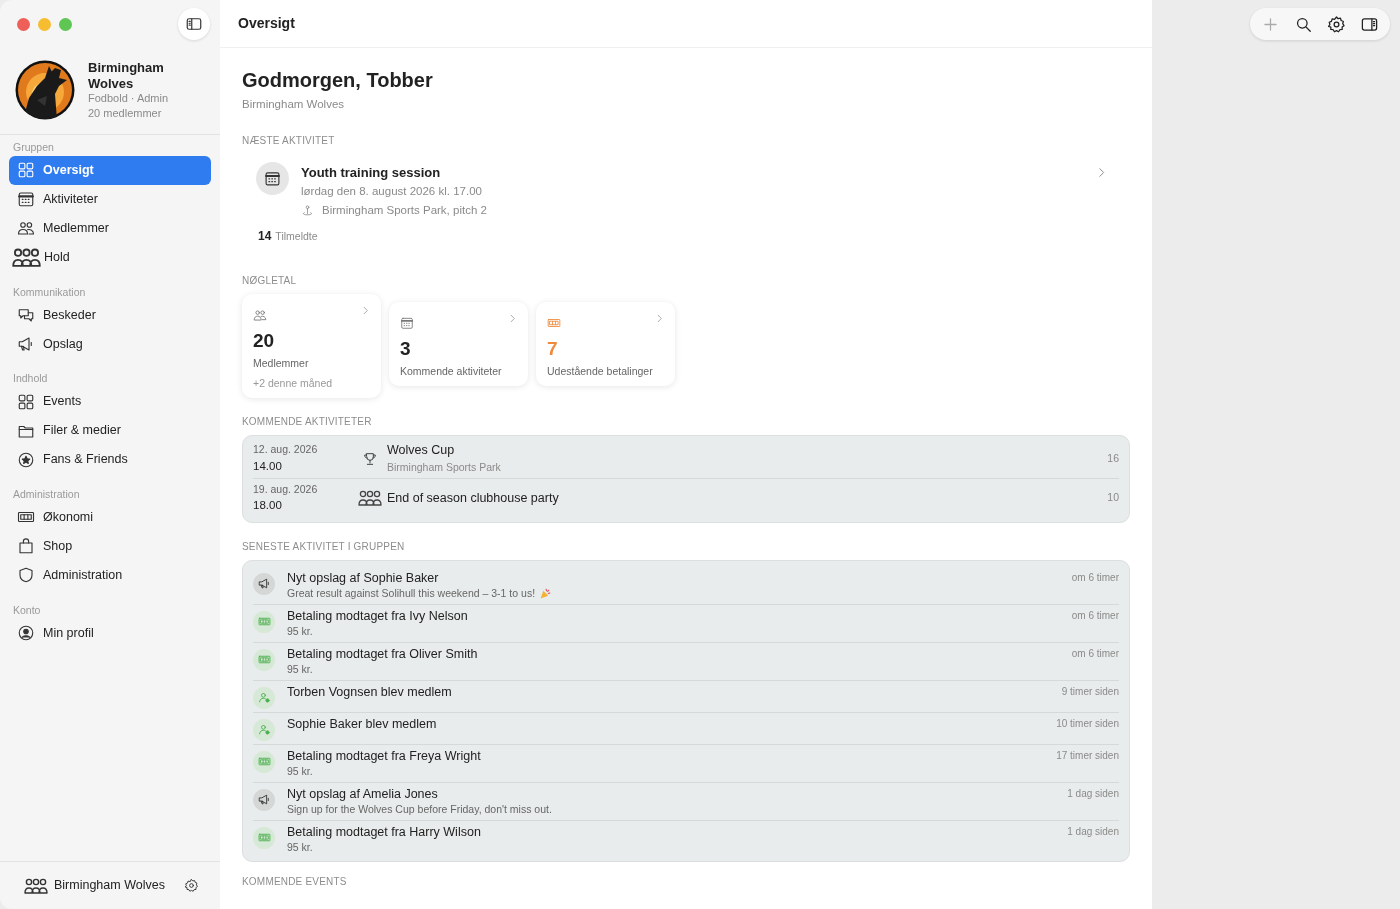 The width and height of the screenshot is (1400, 909). I want to click on section-heading: KOMMENDE AKTIVITETER, so click(307, 421).